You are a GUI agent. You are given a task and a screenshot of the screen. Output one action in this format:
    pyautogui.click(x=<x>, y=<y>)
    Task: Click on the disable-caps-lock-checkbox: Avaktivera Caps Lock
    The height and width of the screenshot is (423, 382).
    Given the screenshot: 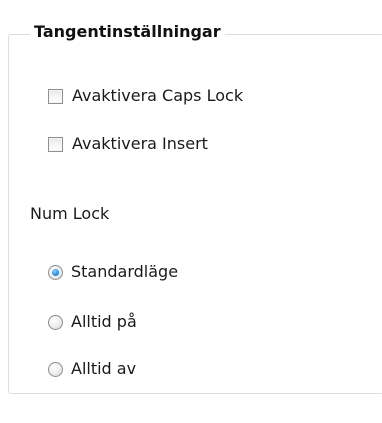 What is the action you would take?
    pyautogui.click(x=145, y=96)
    